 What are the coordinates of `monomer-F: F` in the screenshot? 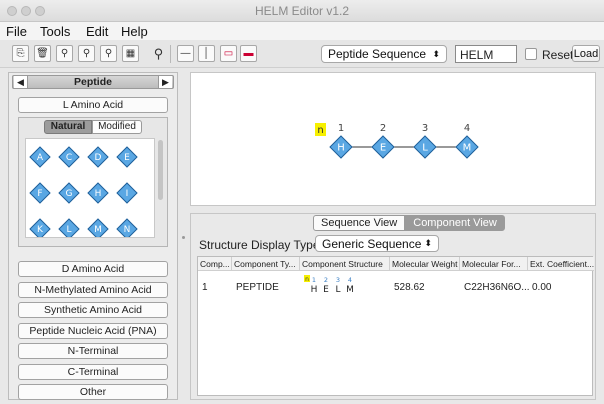 It's located at (40, 193).